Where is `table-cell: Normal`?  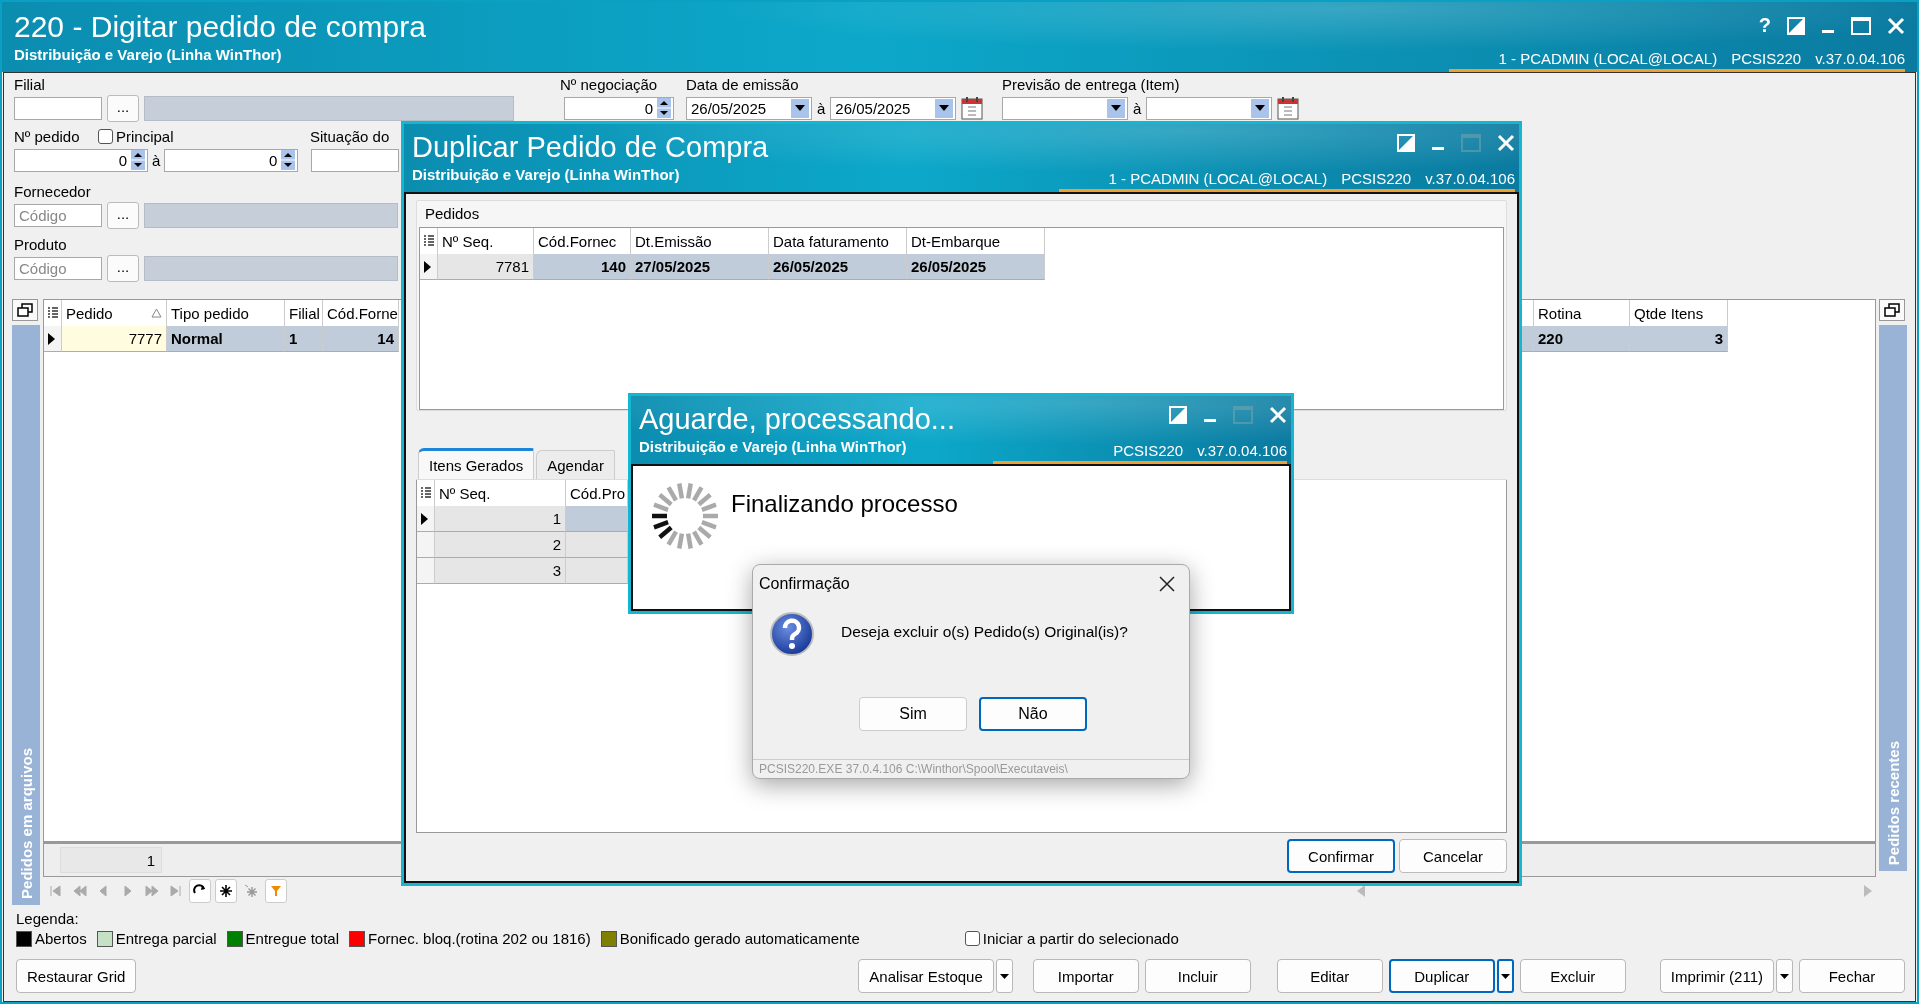 table-cell: Normal is located at coordinates (226, 339).